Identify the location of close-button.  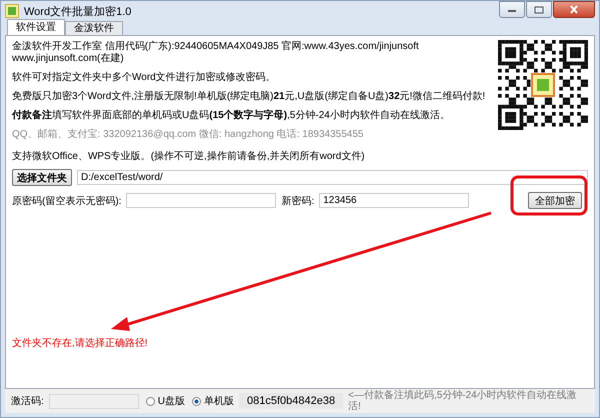
(574, 9).